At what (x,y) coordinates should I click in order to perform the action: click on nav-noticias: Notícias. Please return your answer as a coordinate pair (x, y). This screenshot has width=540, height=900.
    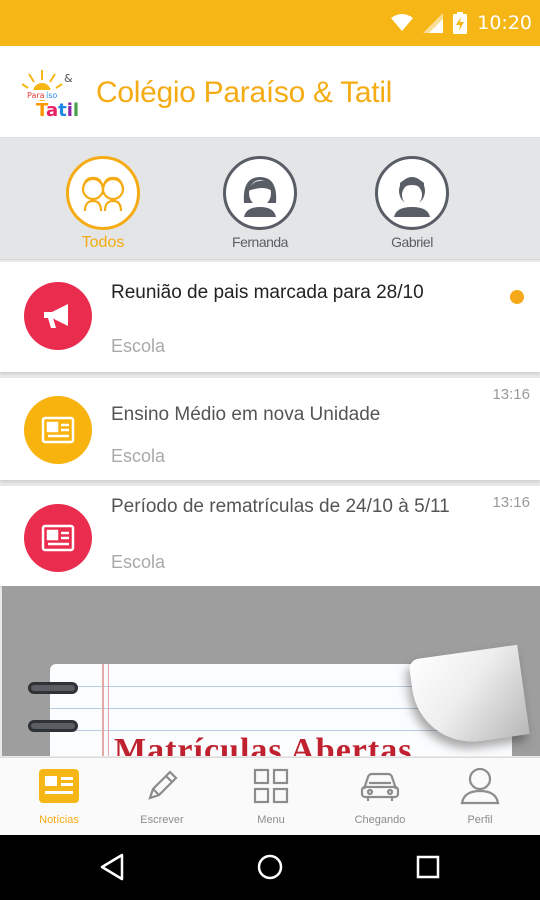
    Looking at the image, I should click on (59, 796).